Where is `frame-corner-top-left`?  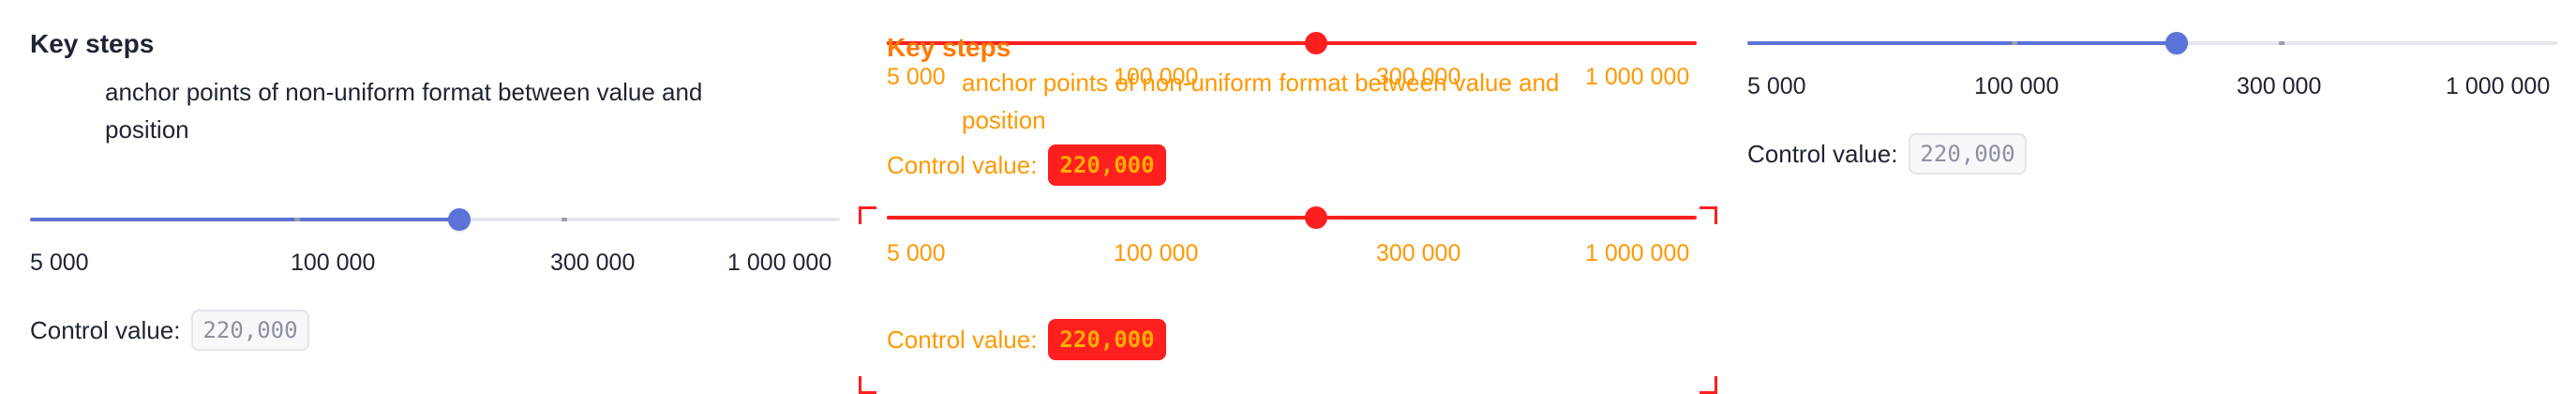 frame-corner-top-left is located at coordinates (868, 215).